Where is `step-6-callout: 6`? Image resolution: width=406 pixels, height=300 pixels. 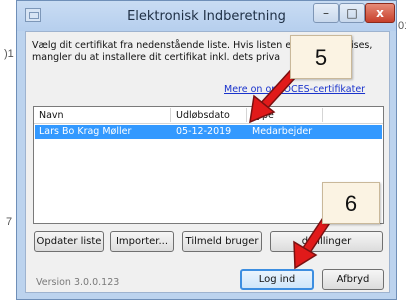 step-6-callout: 6 is located at coordinates (351, 203).